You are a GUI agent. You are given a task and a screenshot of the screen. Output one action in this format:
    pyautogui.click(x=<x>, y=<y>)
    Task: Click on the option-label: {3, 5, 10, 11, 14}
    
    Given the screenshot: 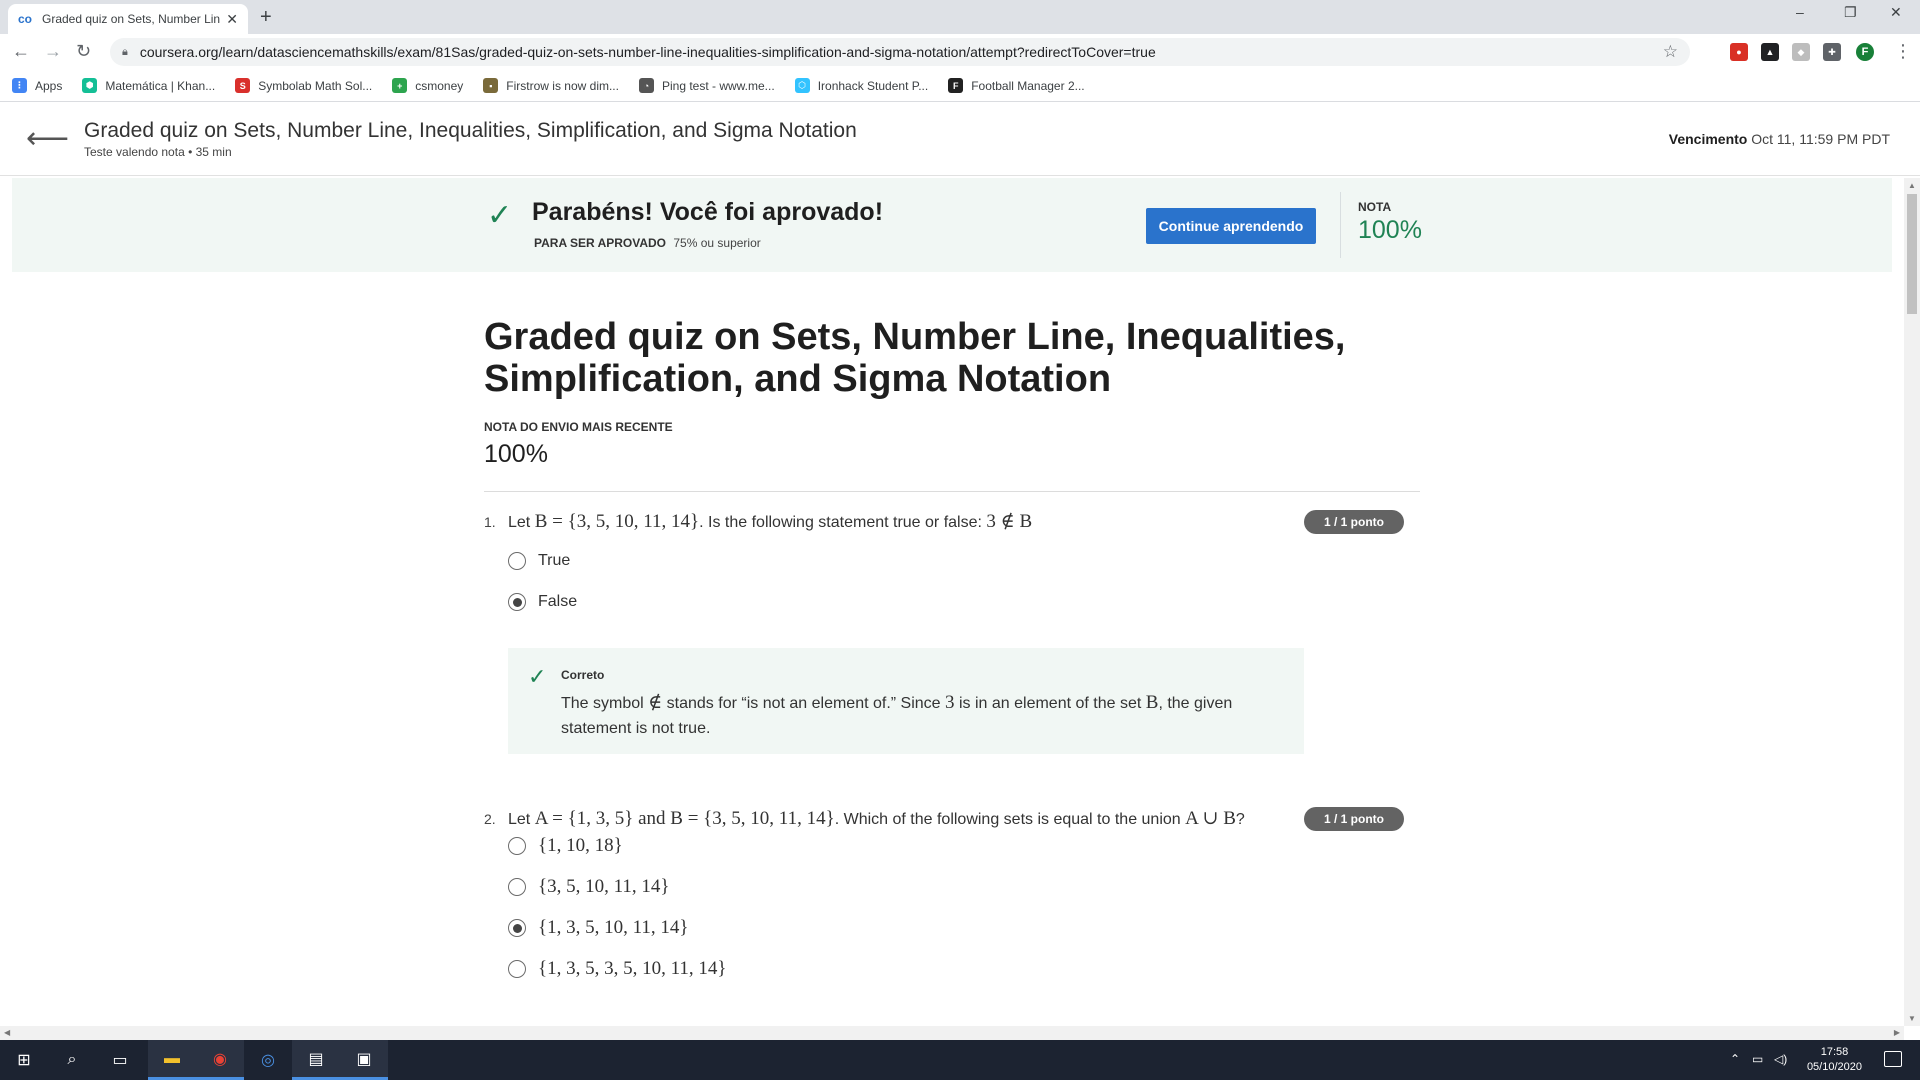 What is the action you would take?
    pyautogui.click(x=604, y=886)
    